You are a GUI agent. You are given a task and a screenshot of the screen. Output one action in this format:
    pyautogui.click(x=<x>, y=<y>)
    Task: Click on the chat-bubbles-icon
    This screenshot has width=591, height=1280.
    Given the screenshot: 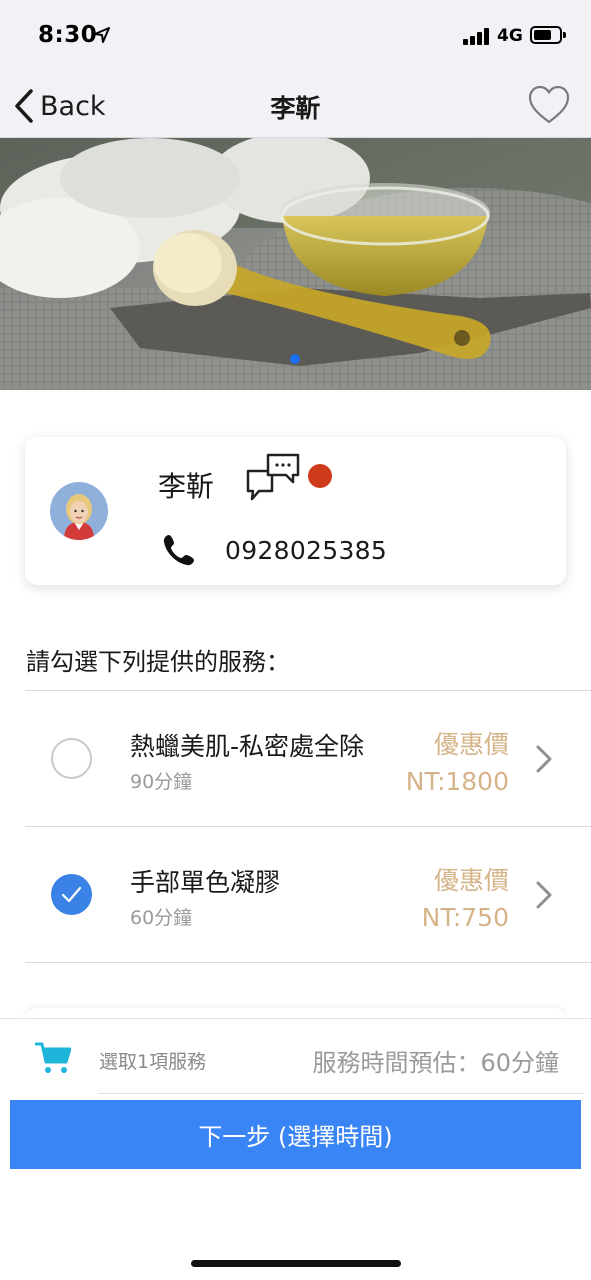 What is the action you would take?
    pyautogui.click(x=273, y=477)
    